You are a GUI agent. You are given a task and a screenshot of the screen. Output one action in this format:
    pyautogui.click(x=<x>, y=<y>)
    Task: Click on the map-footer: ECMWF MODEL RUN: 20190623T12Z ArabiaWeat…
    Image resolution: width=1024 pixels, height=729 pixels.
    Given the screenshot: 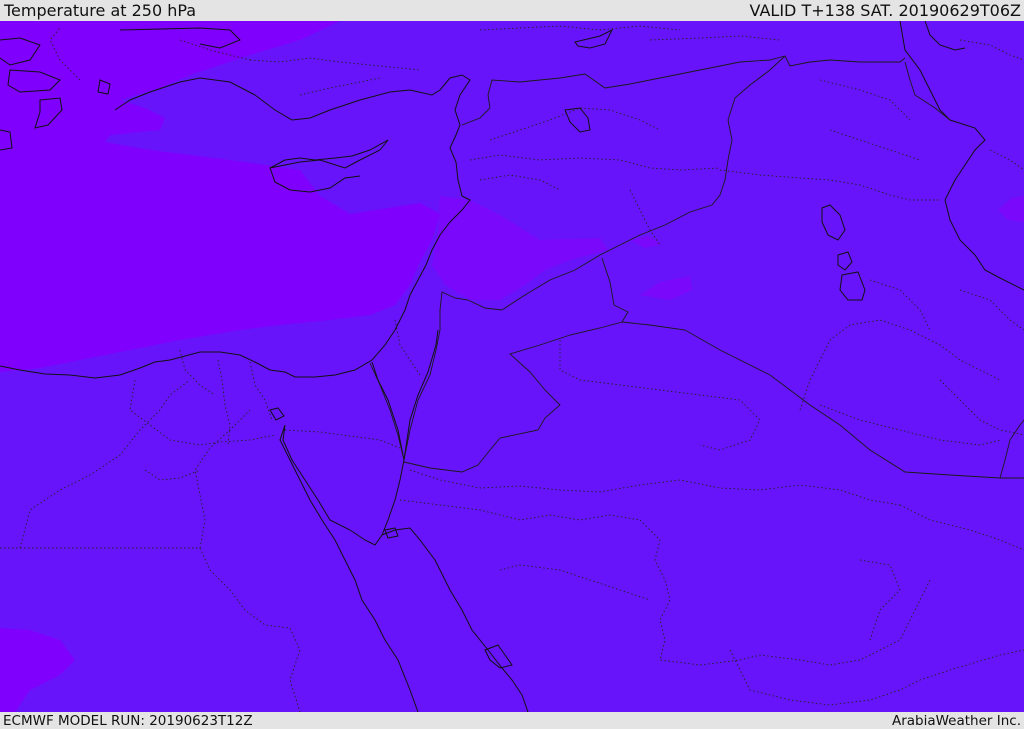 What is the action you would take?
    pyautogui.click(x=512, y=720)
    